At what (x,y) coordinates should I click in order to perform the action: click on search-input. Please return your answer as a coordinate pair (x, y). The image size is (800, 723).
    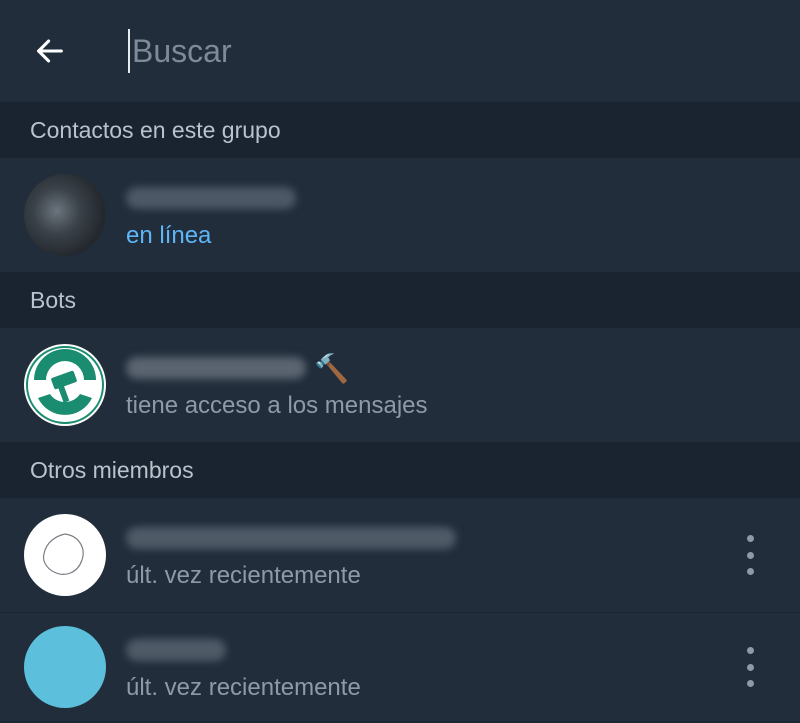
    Looking at the image, I should click on (412, 51).